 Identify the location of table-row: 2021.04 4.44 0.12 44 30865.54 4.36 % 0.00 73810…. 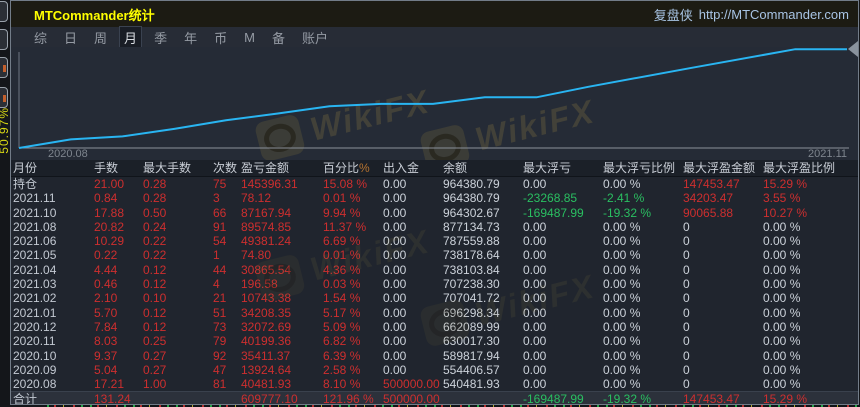
(434, 270).